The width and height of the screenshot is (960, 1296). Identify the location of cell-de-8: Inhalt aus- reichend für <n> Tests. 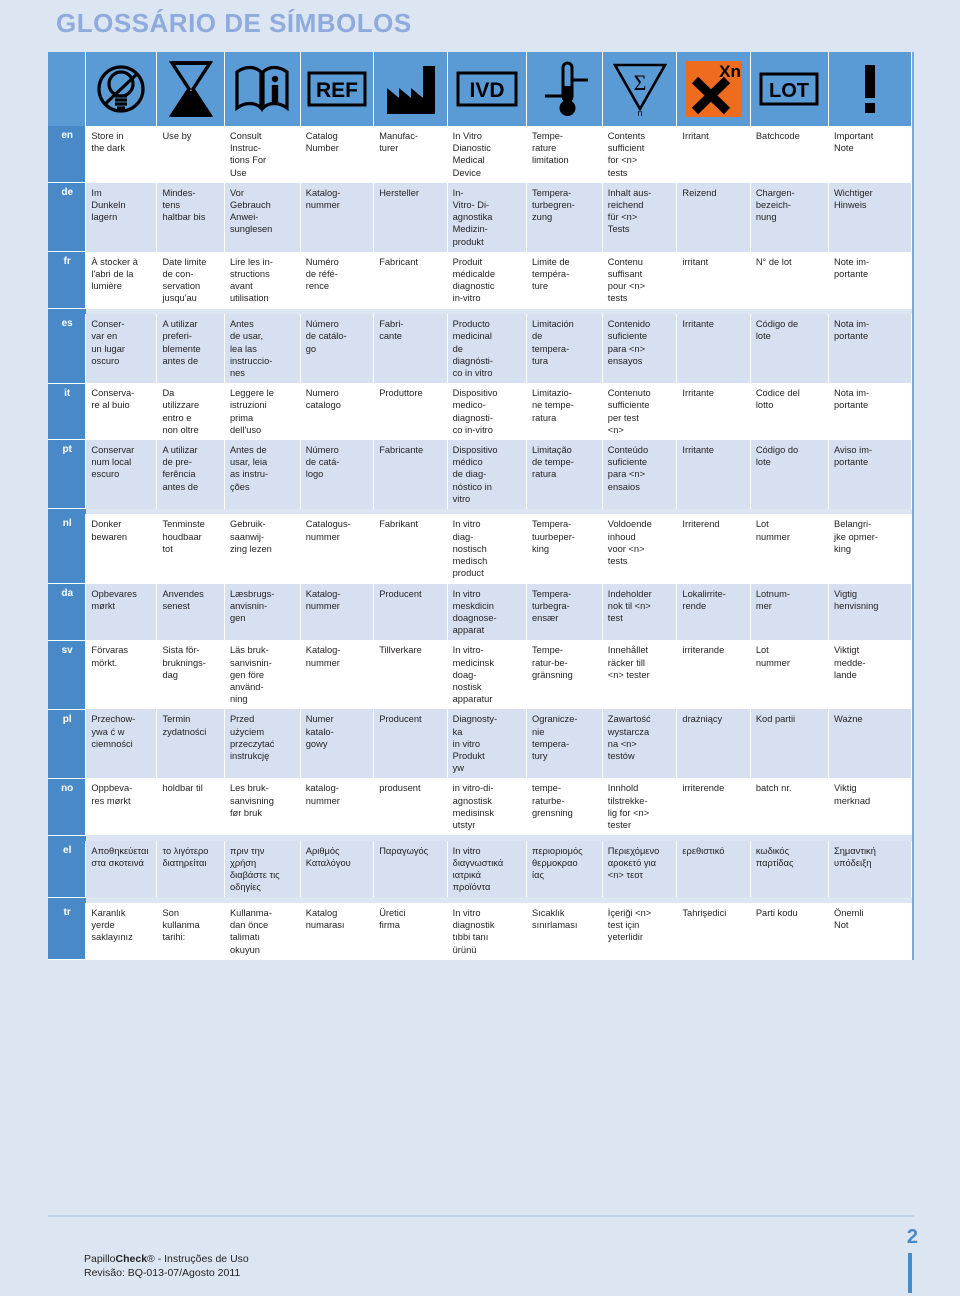
(640, 217).